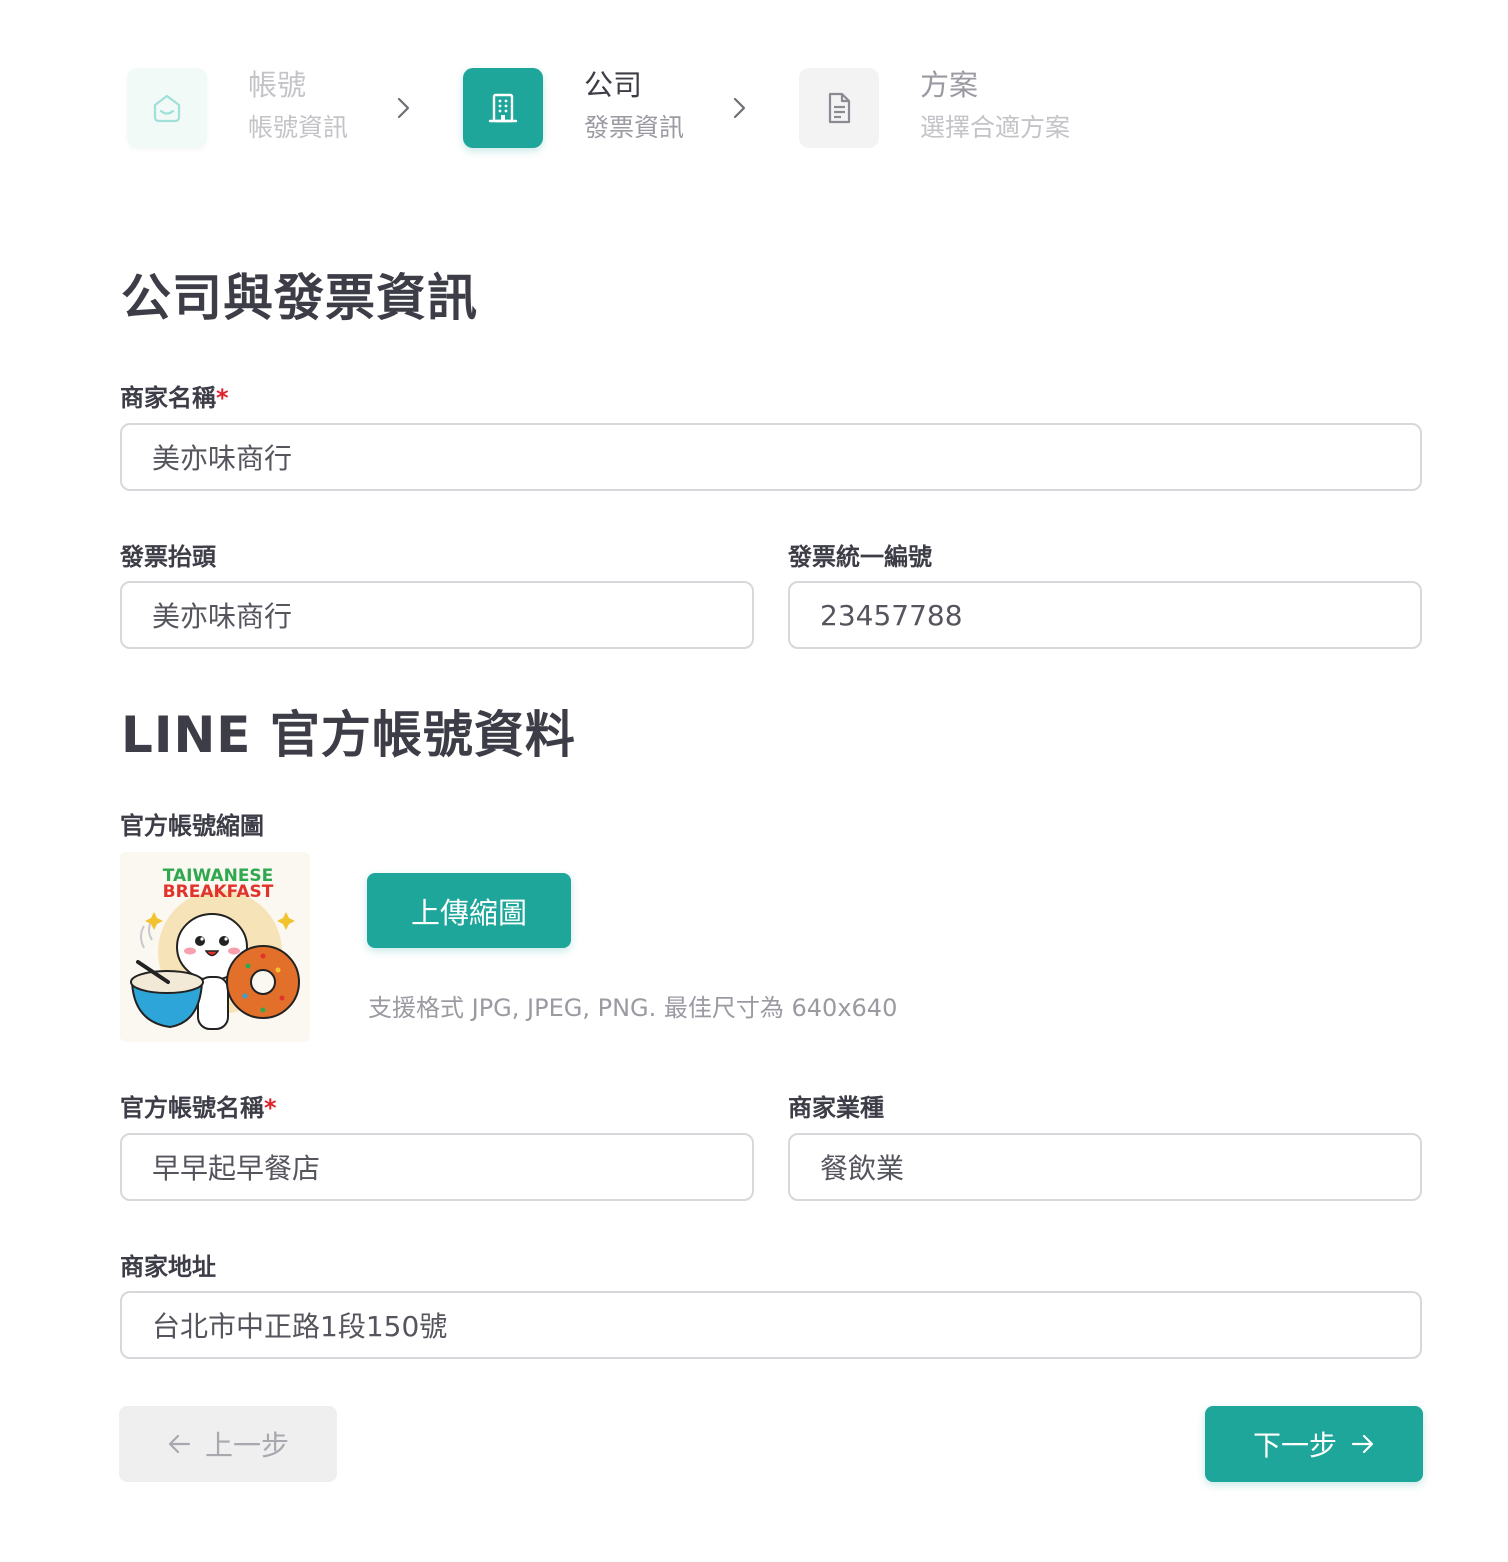  I want to click on step-subtitle: 發票資訊, so click(634, 127).